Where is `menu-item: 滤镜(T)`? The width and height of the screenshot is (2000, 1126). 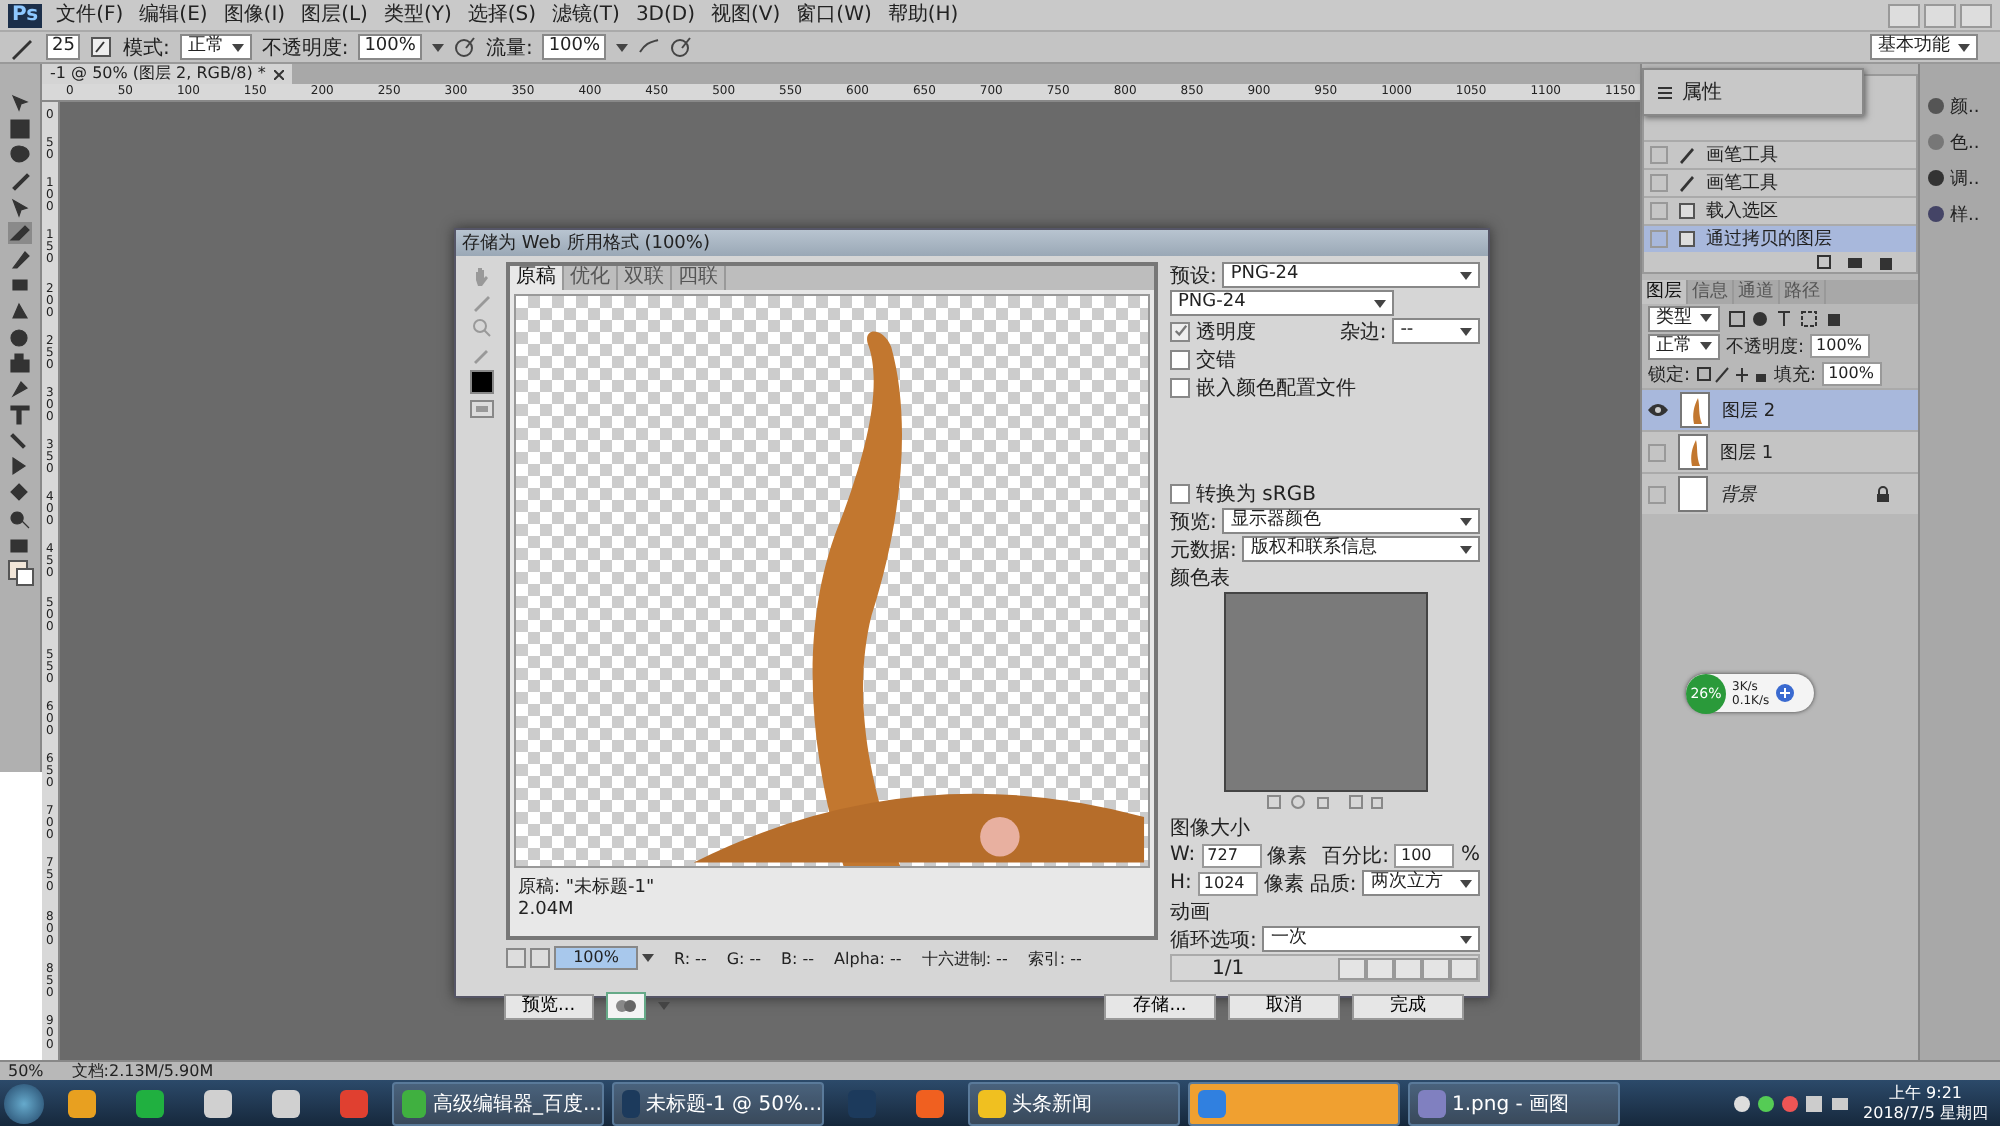
menu-item: 滤镜(T) is located at coordinates (586, 15).